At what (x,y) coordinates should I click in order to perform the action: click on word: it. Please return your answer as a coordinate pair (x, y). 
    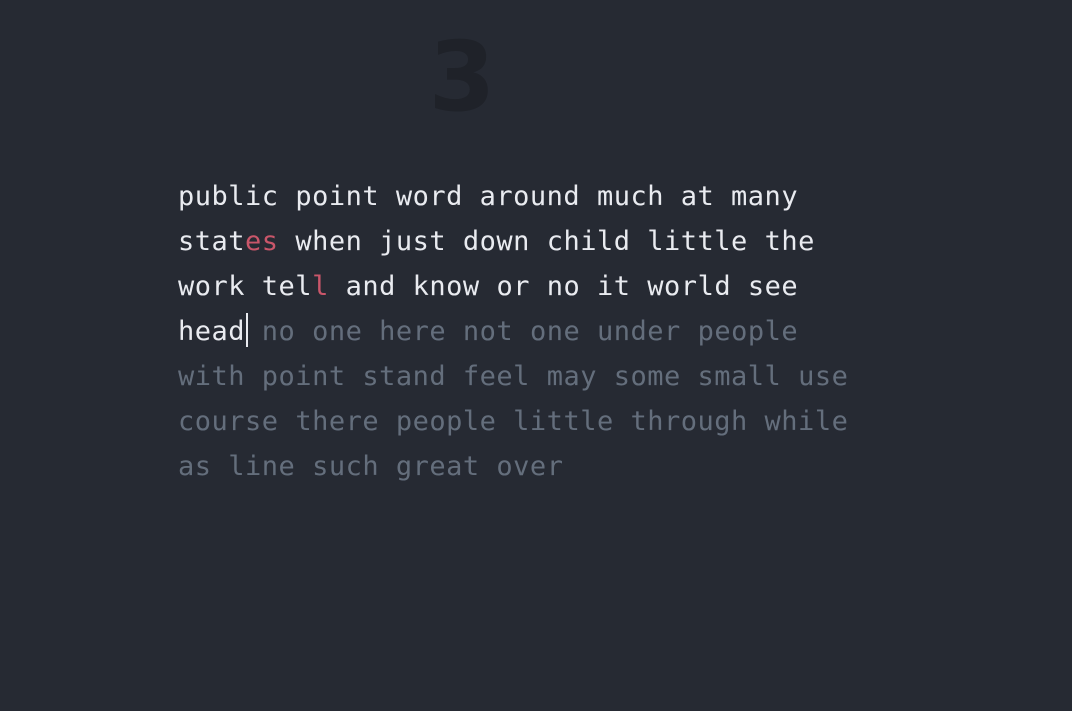
    Looking at the image, I should click on (614, 286).